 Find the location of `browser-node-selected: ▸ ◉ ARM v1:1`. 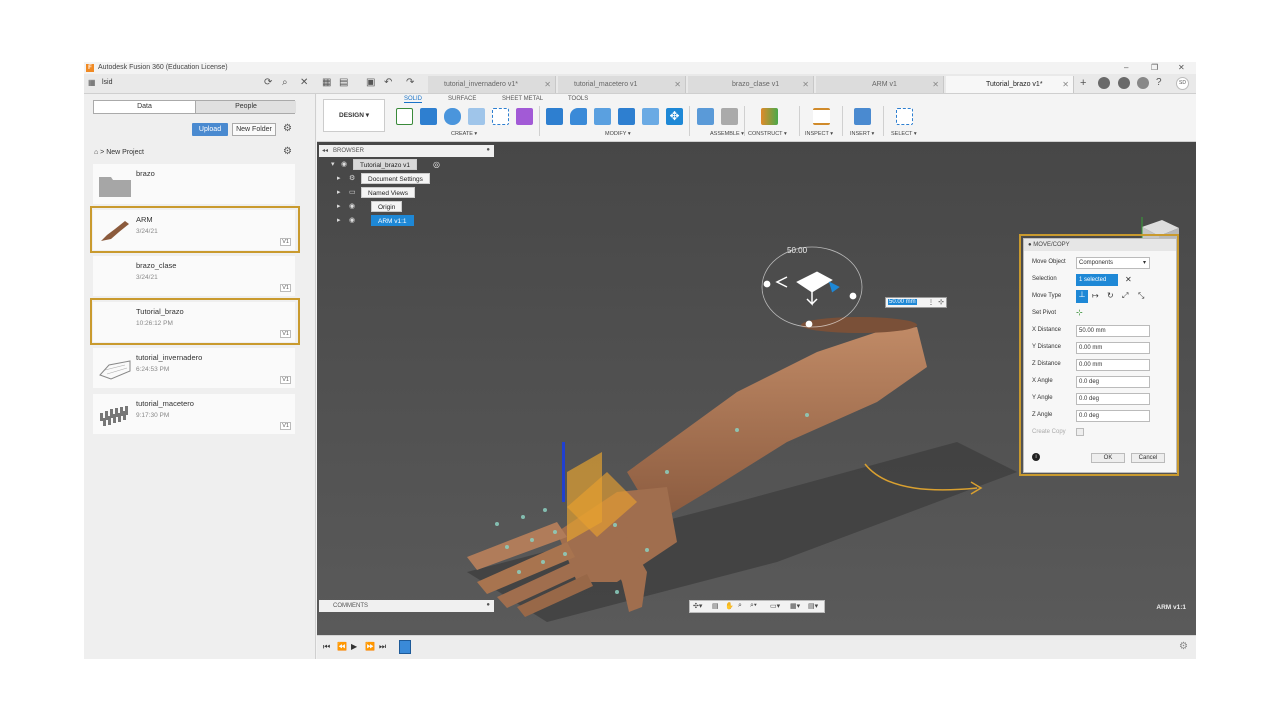

browser-node-selected: ▸ ◉ ARM v1:1 is located at coordinates (397, 220).